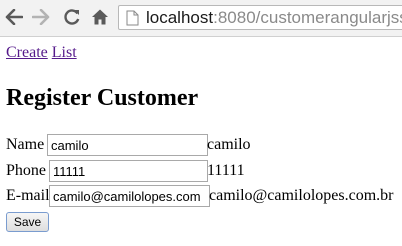 This screenshot has width=402, height=246. I want to click on email-input, so click(129, 196).